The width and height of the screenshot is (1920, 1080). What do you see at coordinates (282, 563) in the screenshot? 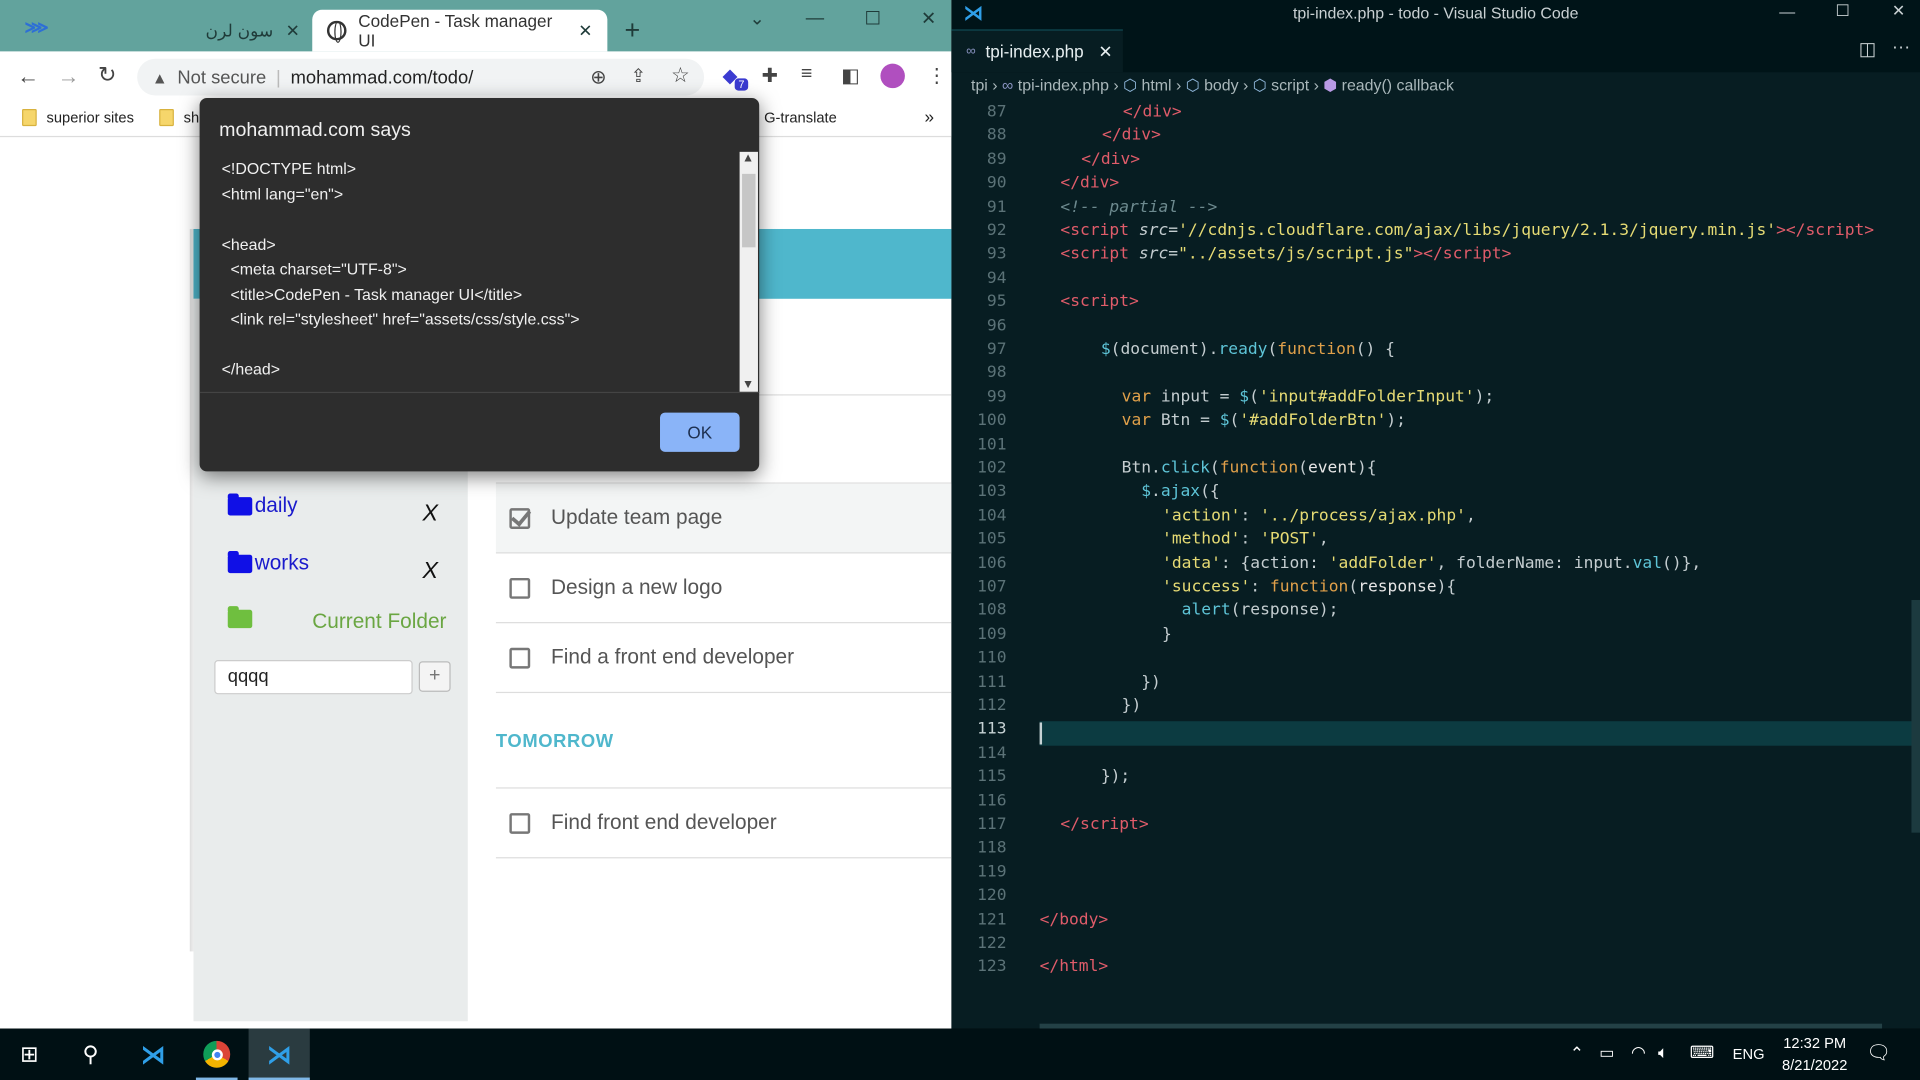
I see `folder-name: works` at bounding box center [282, 563].